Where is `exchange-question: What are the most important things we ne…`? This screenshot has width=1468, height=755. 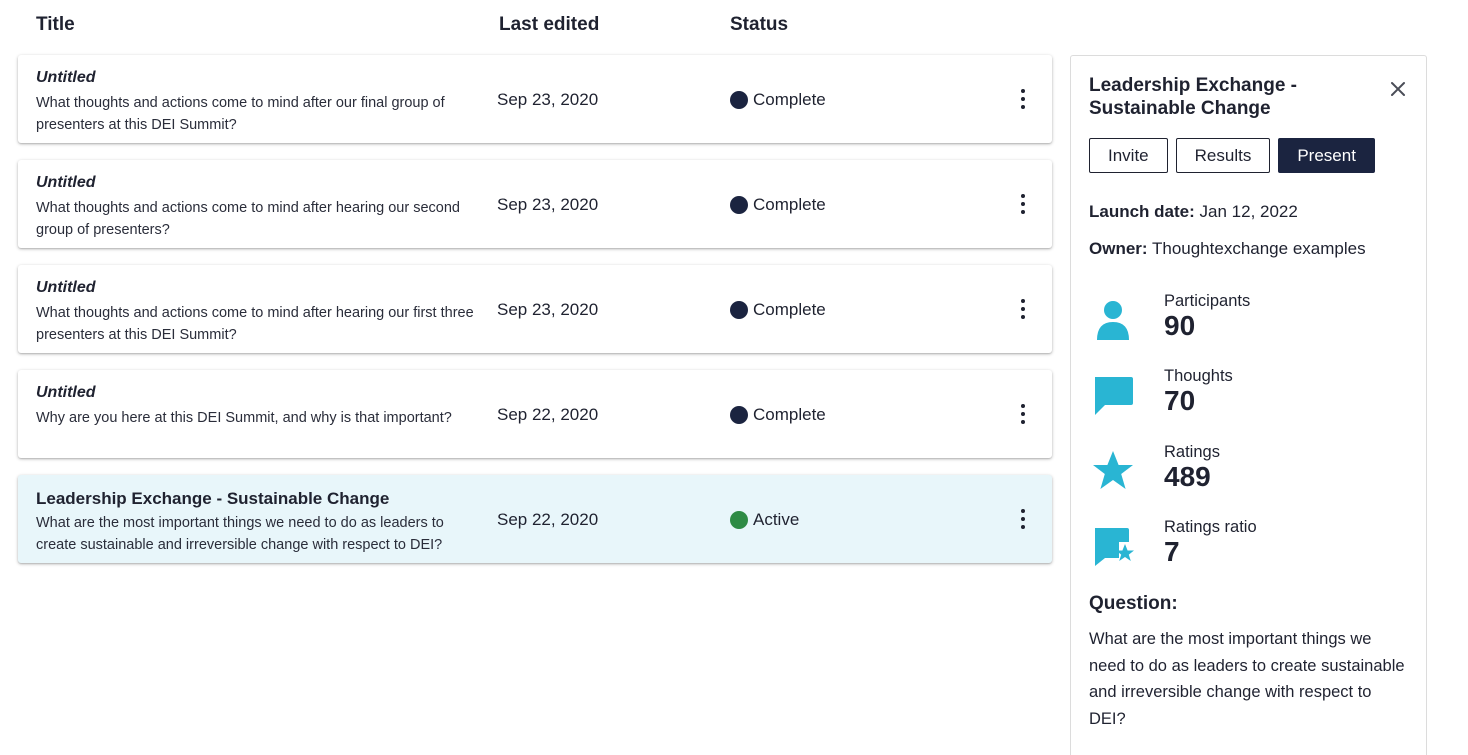
exchange-question: What are the most important things we ne… is located at coordinates (240, 534).